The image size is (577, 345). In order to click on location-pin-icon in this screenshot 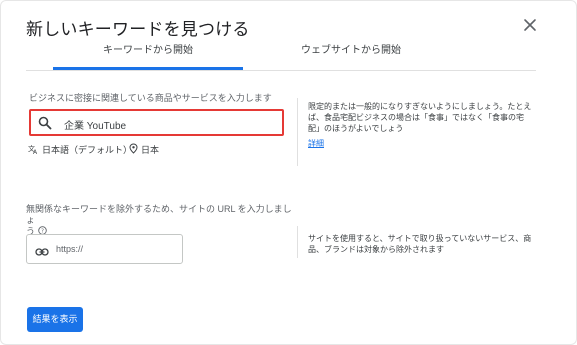, I will do `click(133, 149)`.